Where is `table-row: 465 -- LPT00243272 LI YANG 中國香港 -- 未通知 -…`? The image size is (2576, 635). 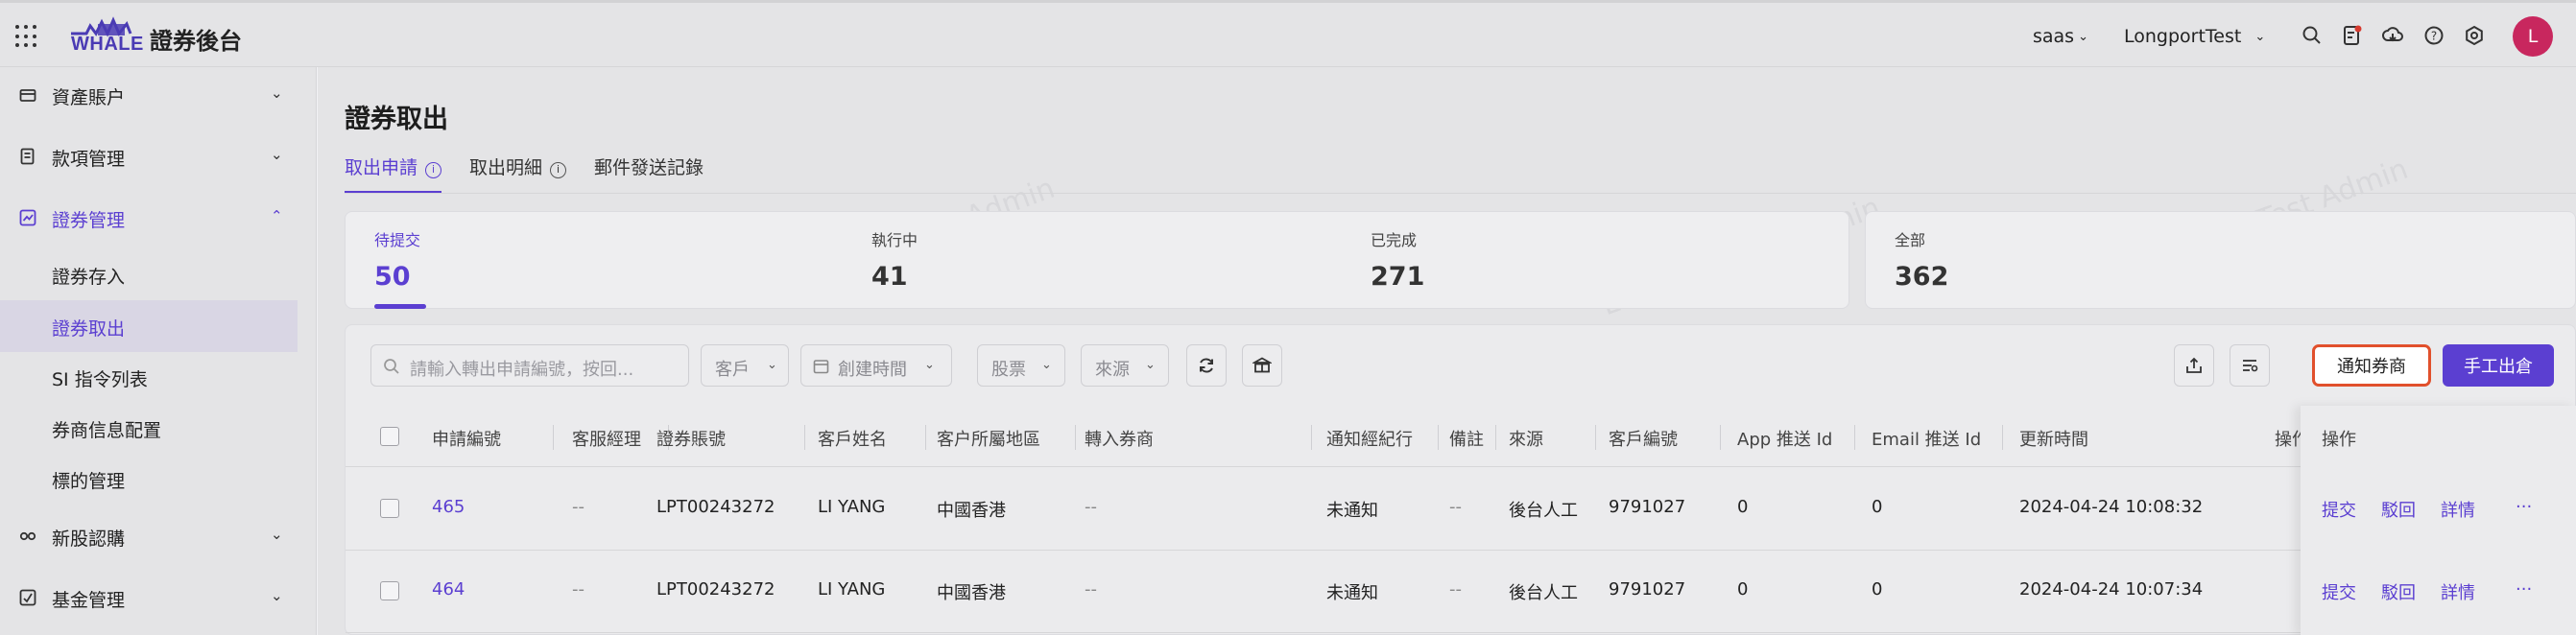
table-row: 465 -- LPT00243272 LI YANG 中國香港 -- 未通知 -… is located at coordinates (1461, 509).